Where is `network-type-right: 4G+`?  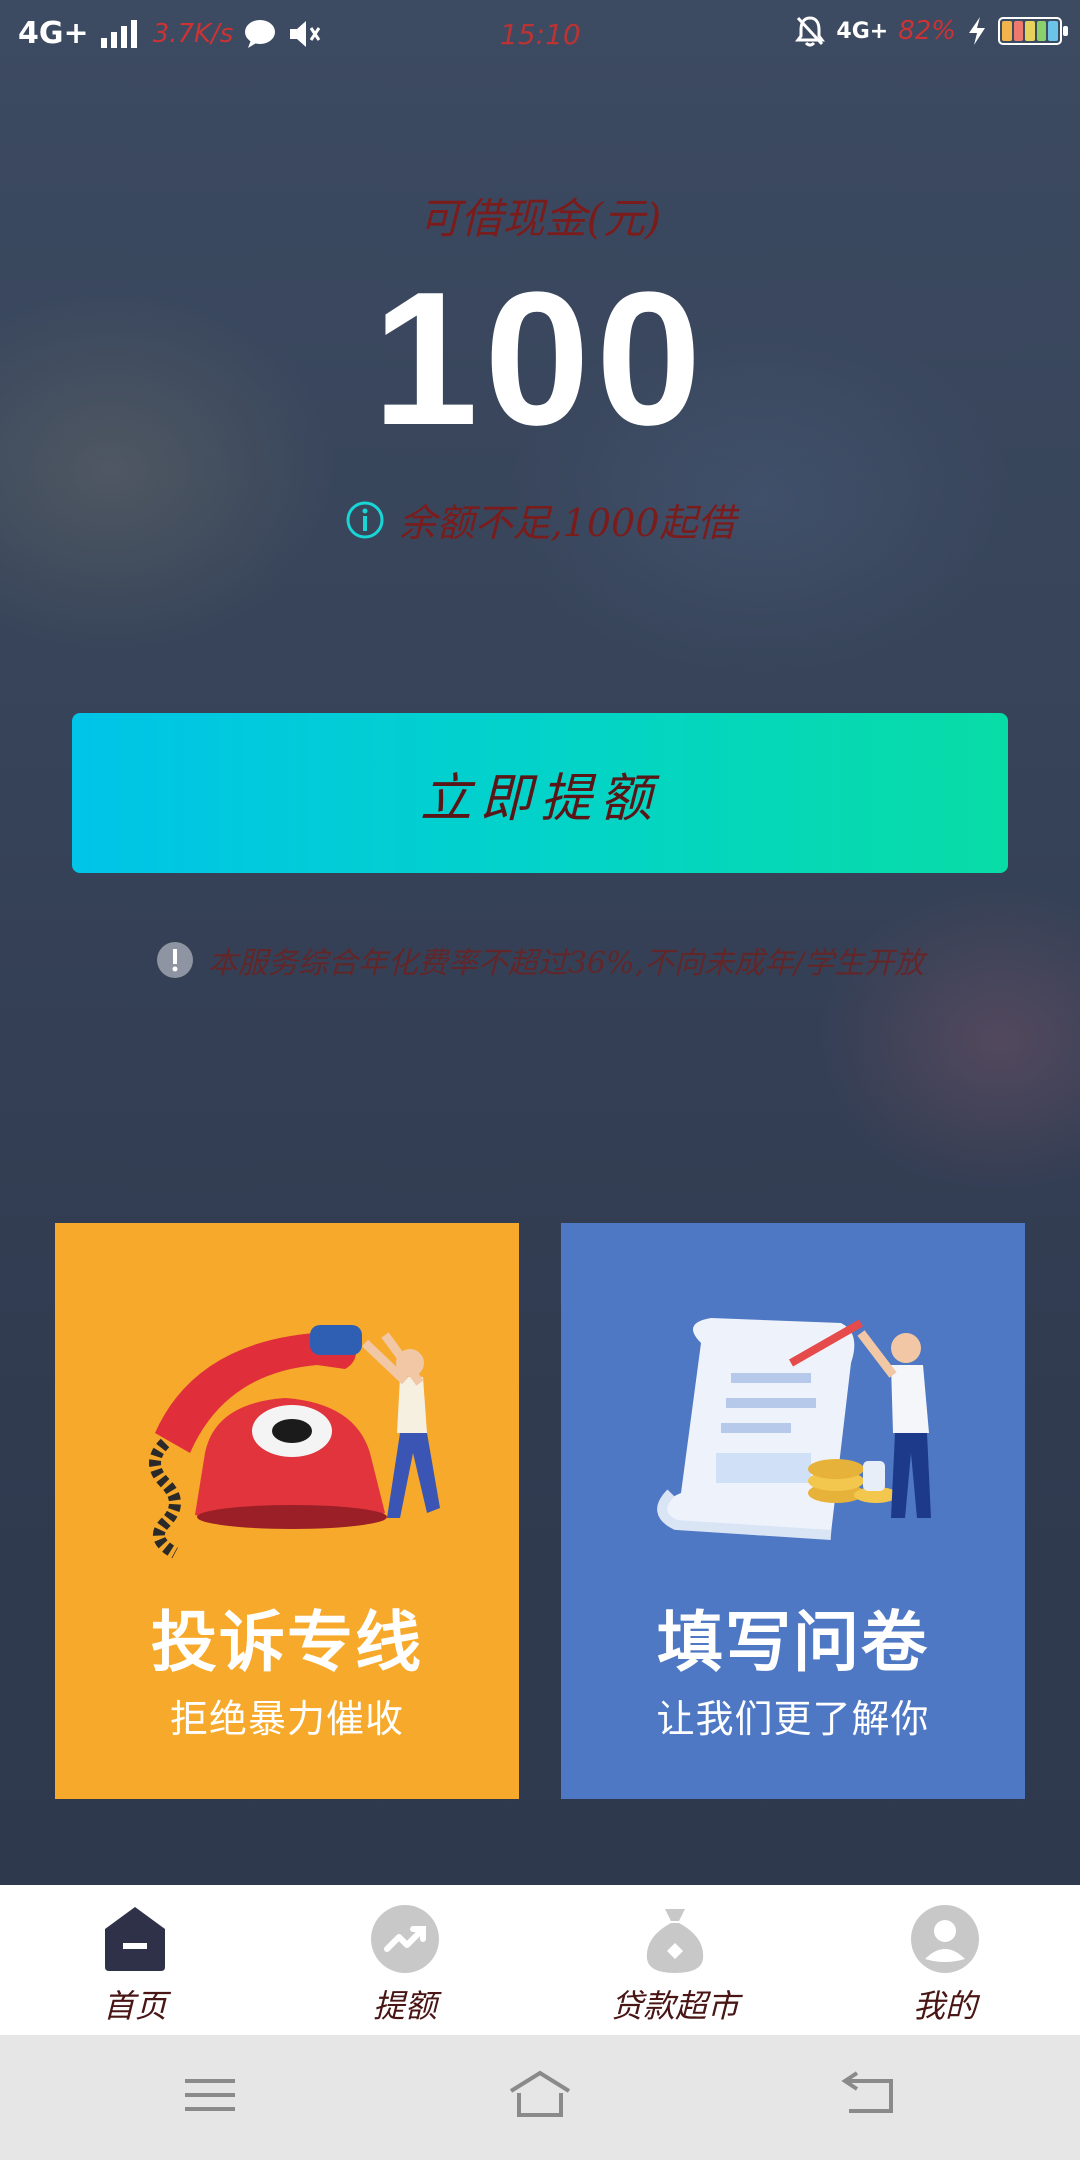
network-type-right: 4G+ is located at coordinates (862, 31).